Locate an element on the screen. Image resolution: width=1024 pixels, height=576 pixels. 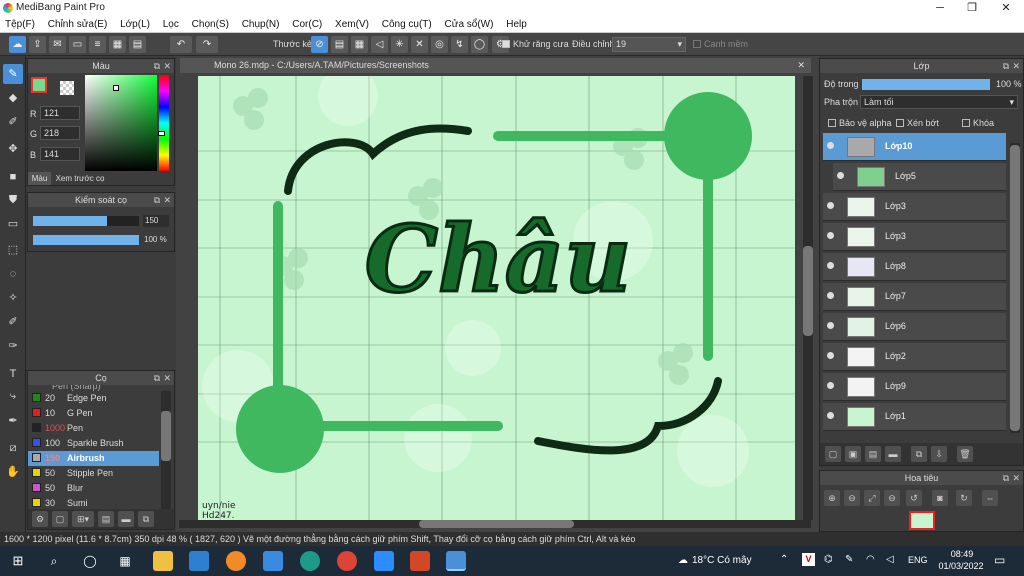
brush-opacity-slider is located at coordinates (86, 240).